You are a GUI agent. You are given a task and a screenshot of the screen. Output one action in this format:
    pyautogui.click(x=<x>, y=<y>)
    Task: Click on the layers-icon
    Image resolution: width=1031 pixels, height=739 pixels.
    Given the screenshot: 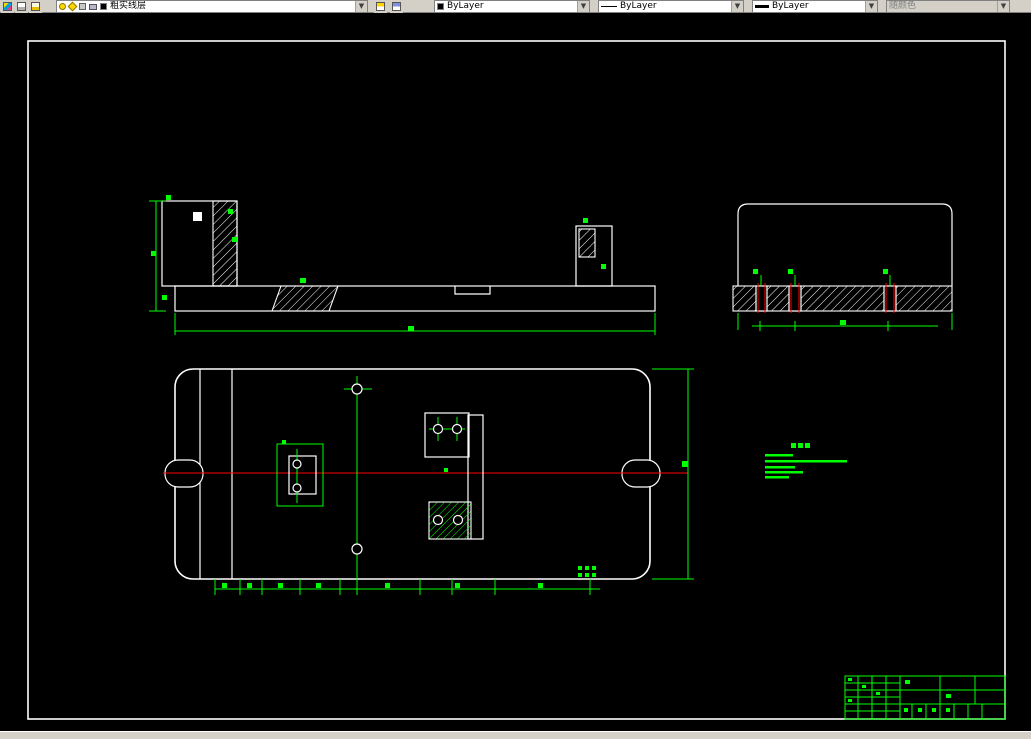 What is the action you would take?
    pyautogui.click(x=7, y=6)
    